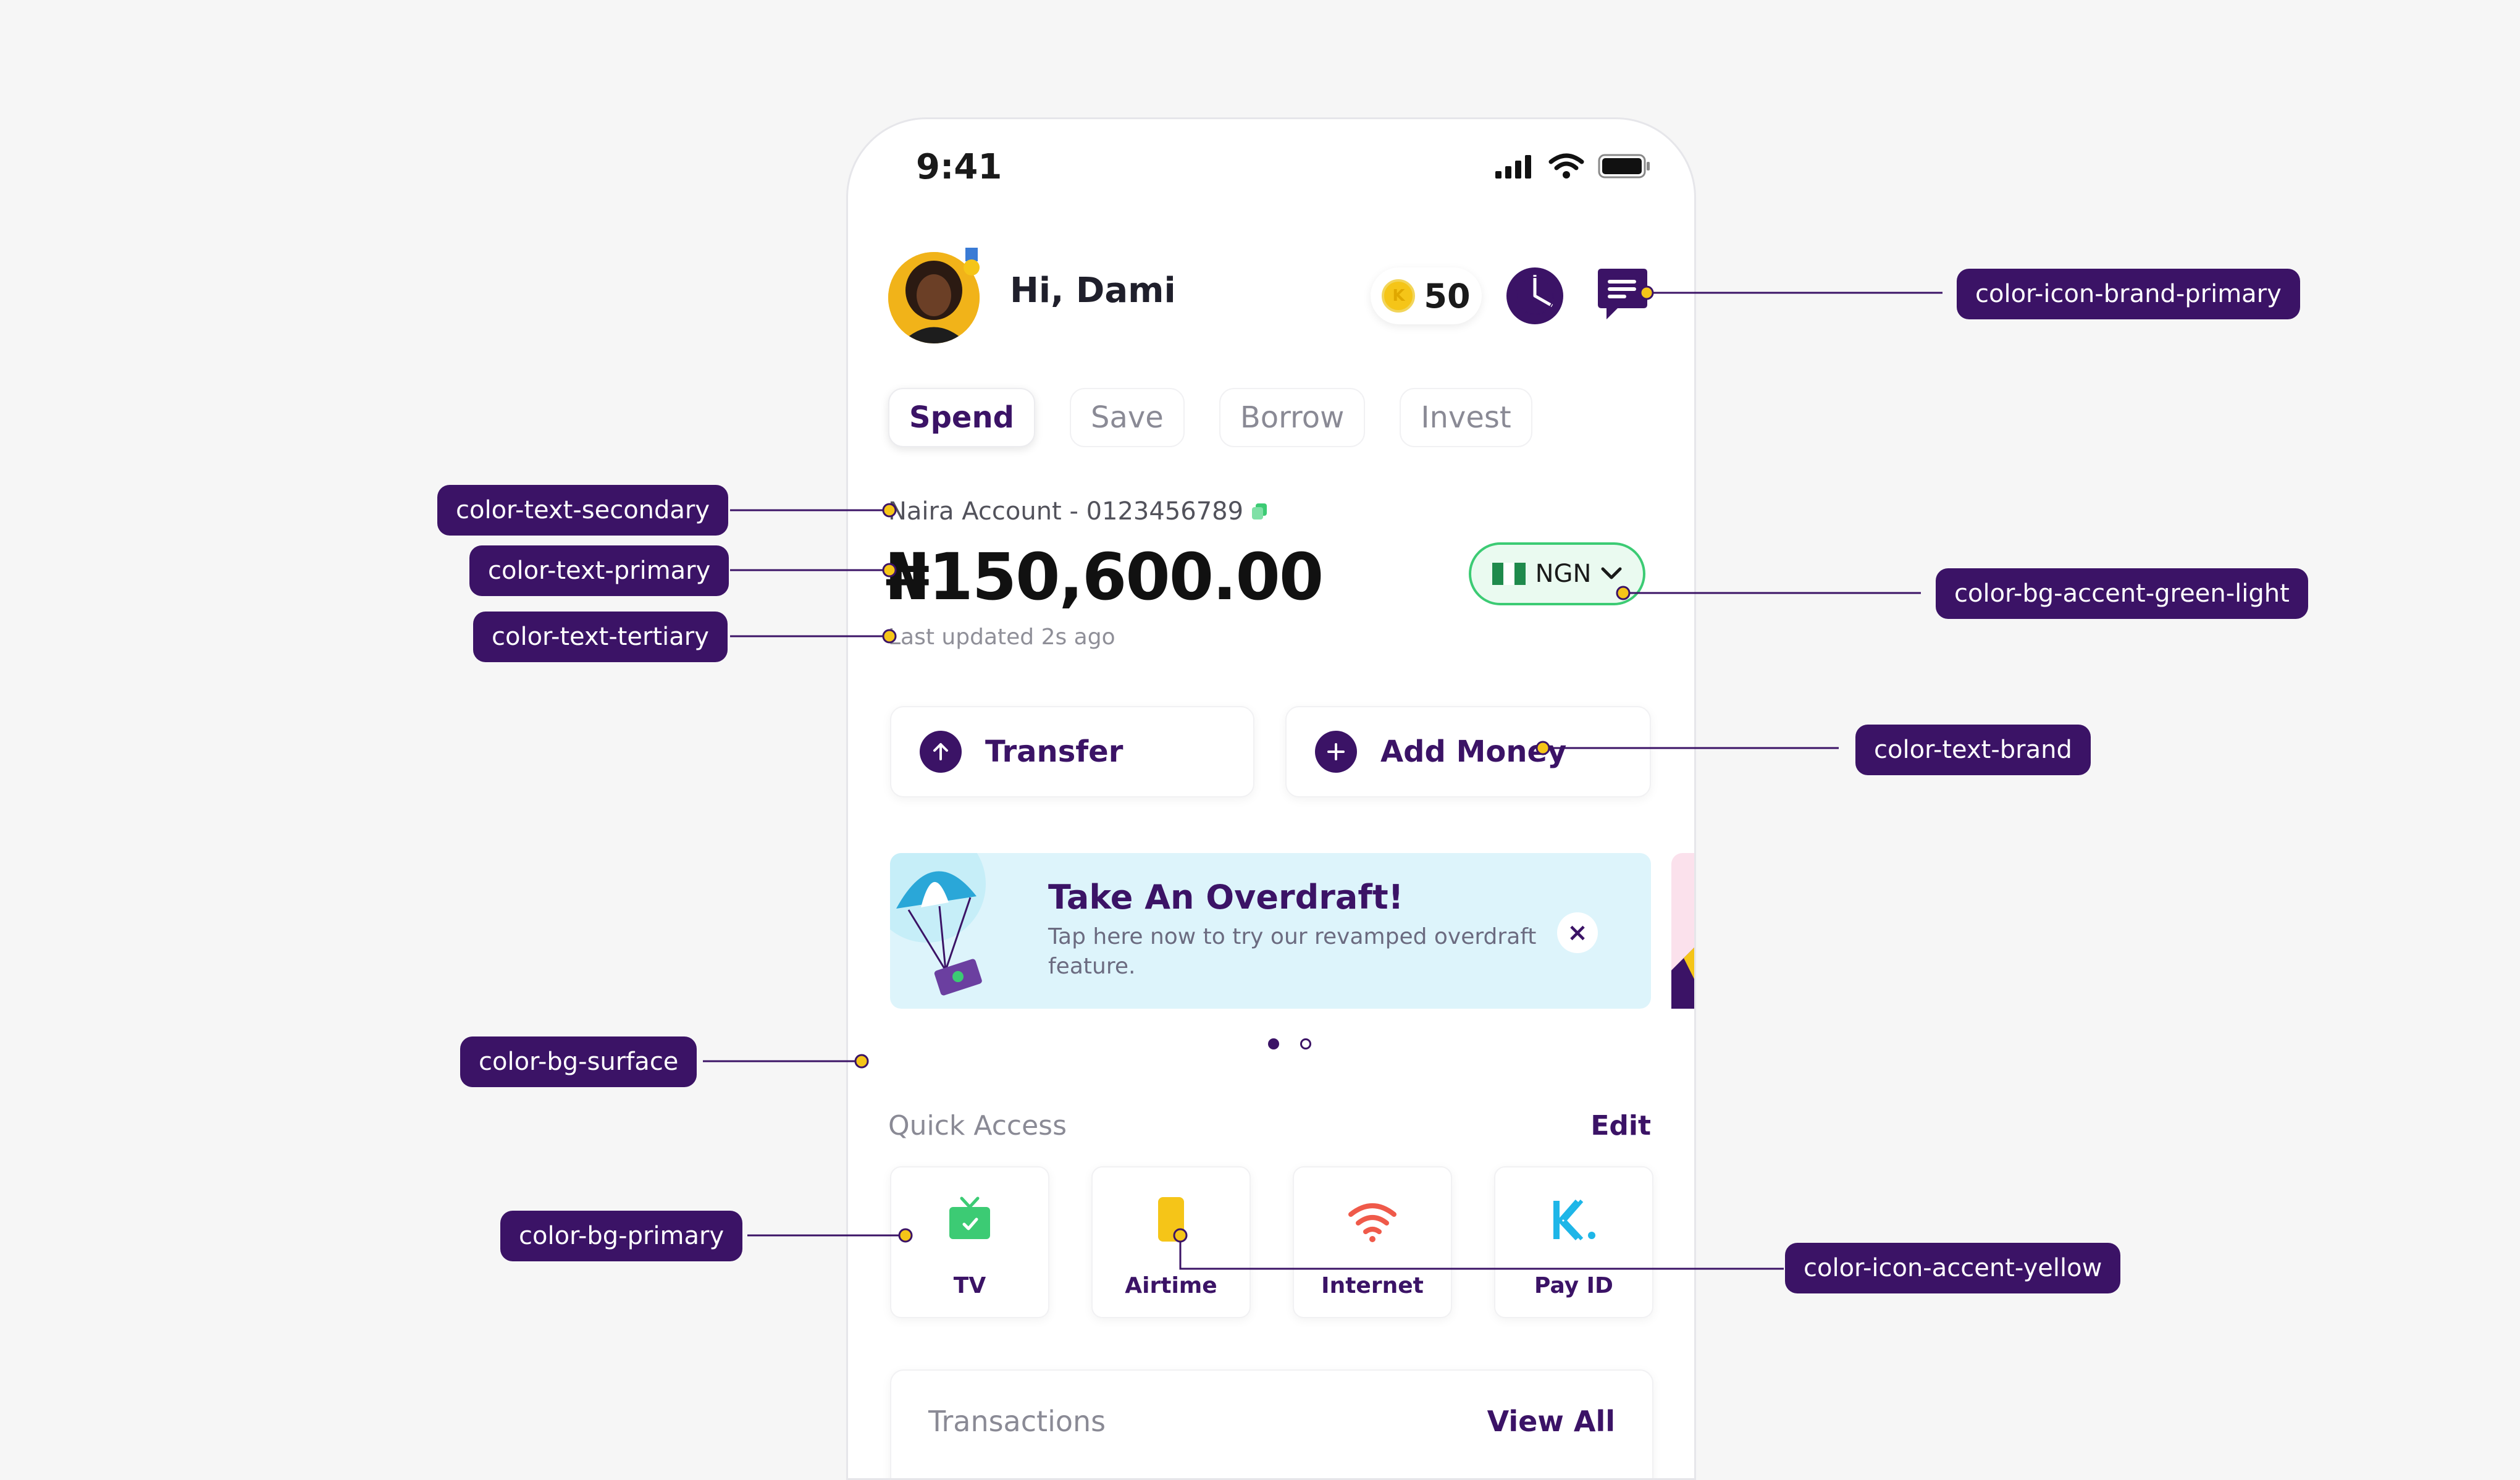 Image resolution: width=2520 pixels, height=1480 pixels. I want to click on last-updated: Last updated 2s ago, so click(1002, 637).